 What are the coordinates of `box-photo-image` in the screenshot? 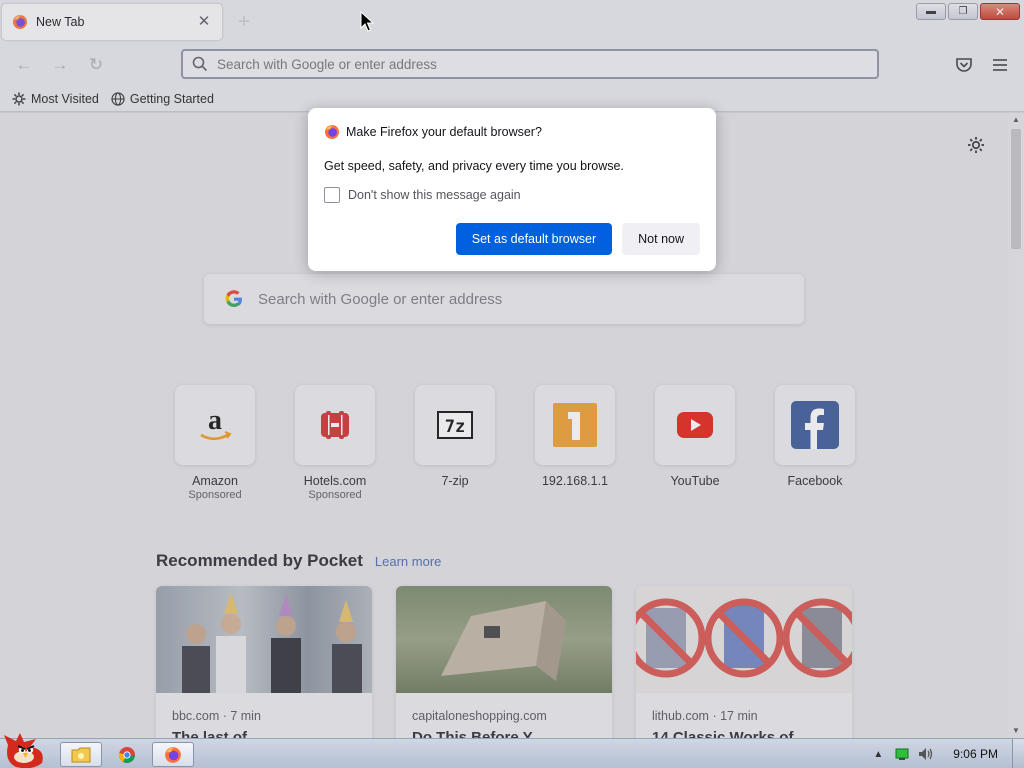 It's located at (503, 641).